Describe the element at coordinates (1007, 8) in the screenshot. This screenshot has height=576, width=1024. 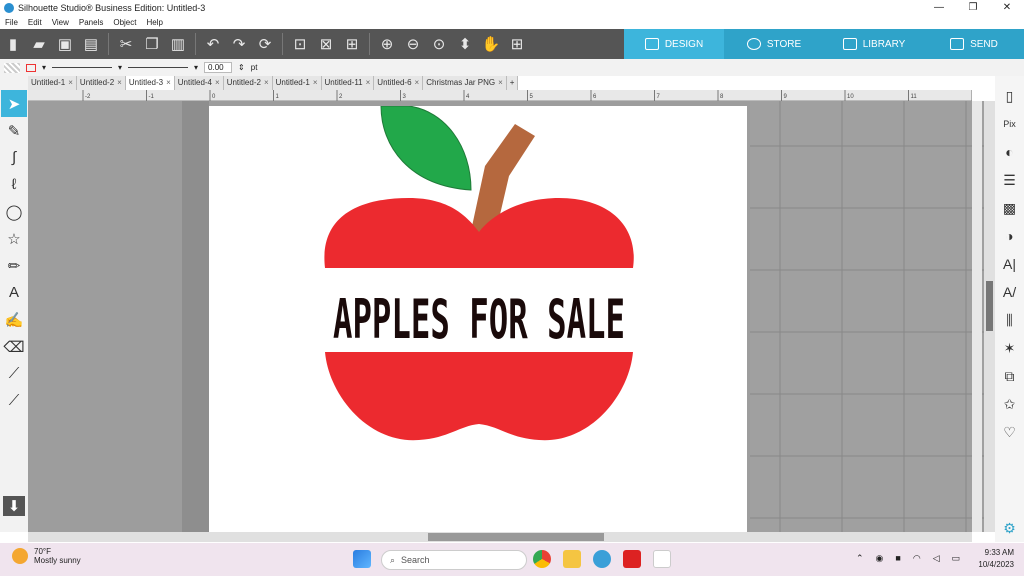
I see `close-button: ✕` at that location.